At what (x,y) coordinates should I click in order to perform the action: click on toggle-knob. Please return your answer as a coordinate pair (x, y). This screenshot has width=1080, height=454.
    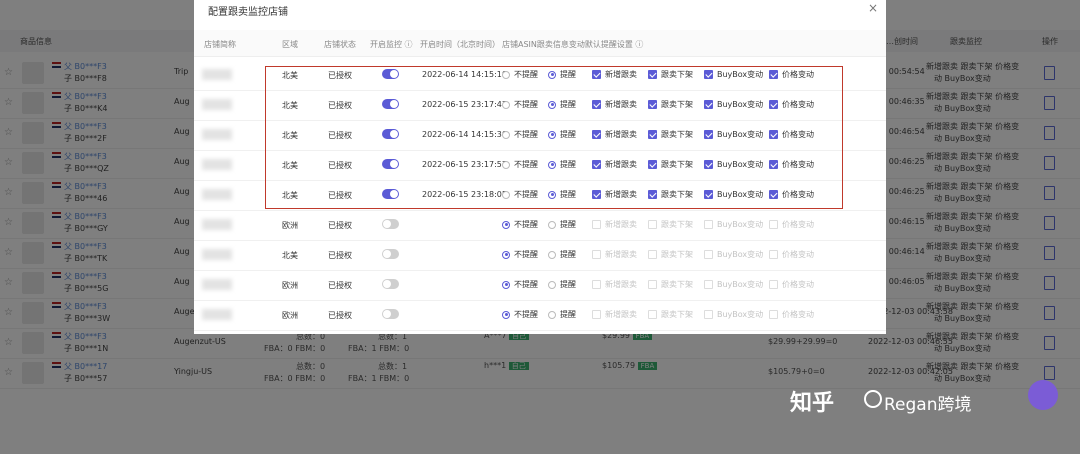
    Looking at the image, I should click on (387, 284).